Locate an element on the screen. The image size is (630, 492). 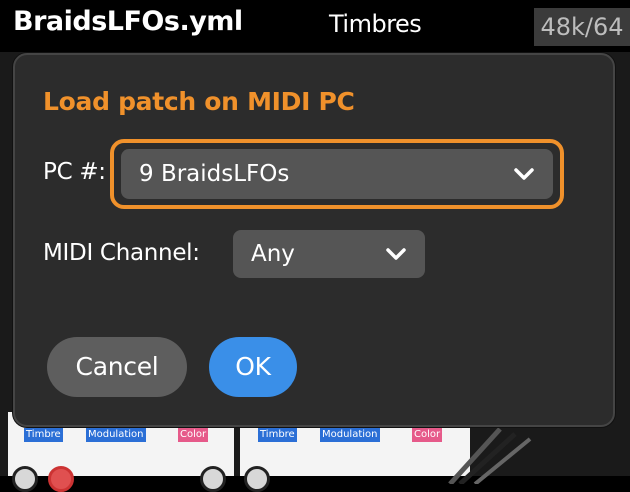
top-bar: BraidsLFOs.yml Timbres 48k/64 is located at coordinates (315, 26).